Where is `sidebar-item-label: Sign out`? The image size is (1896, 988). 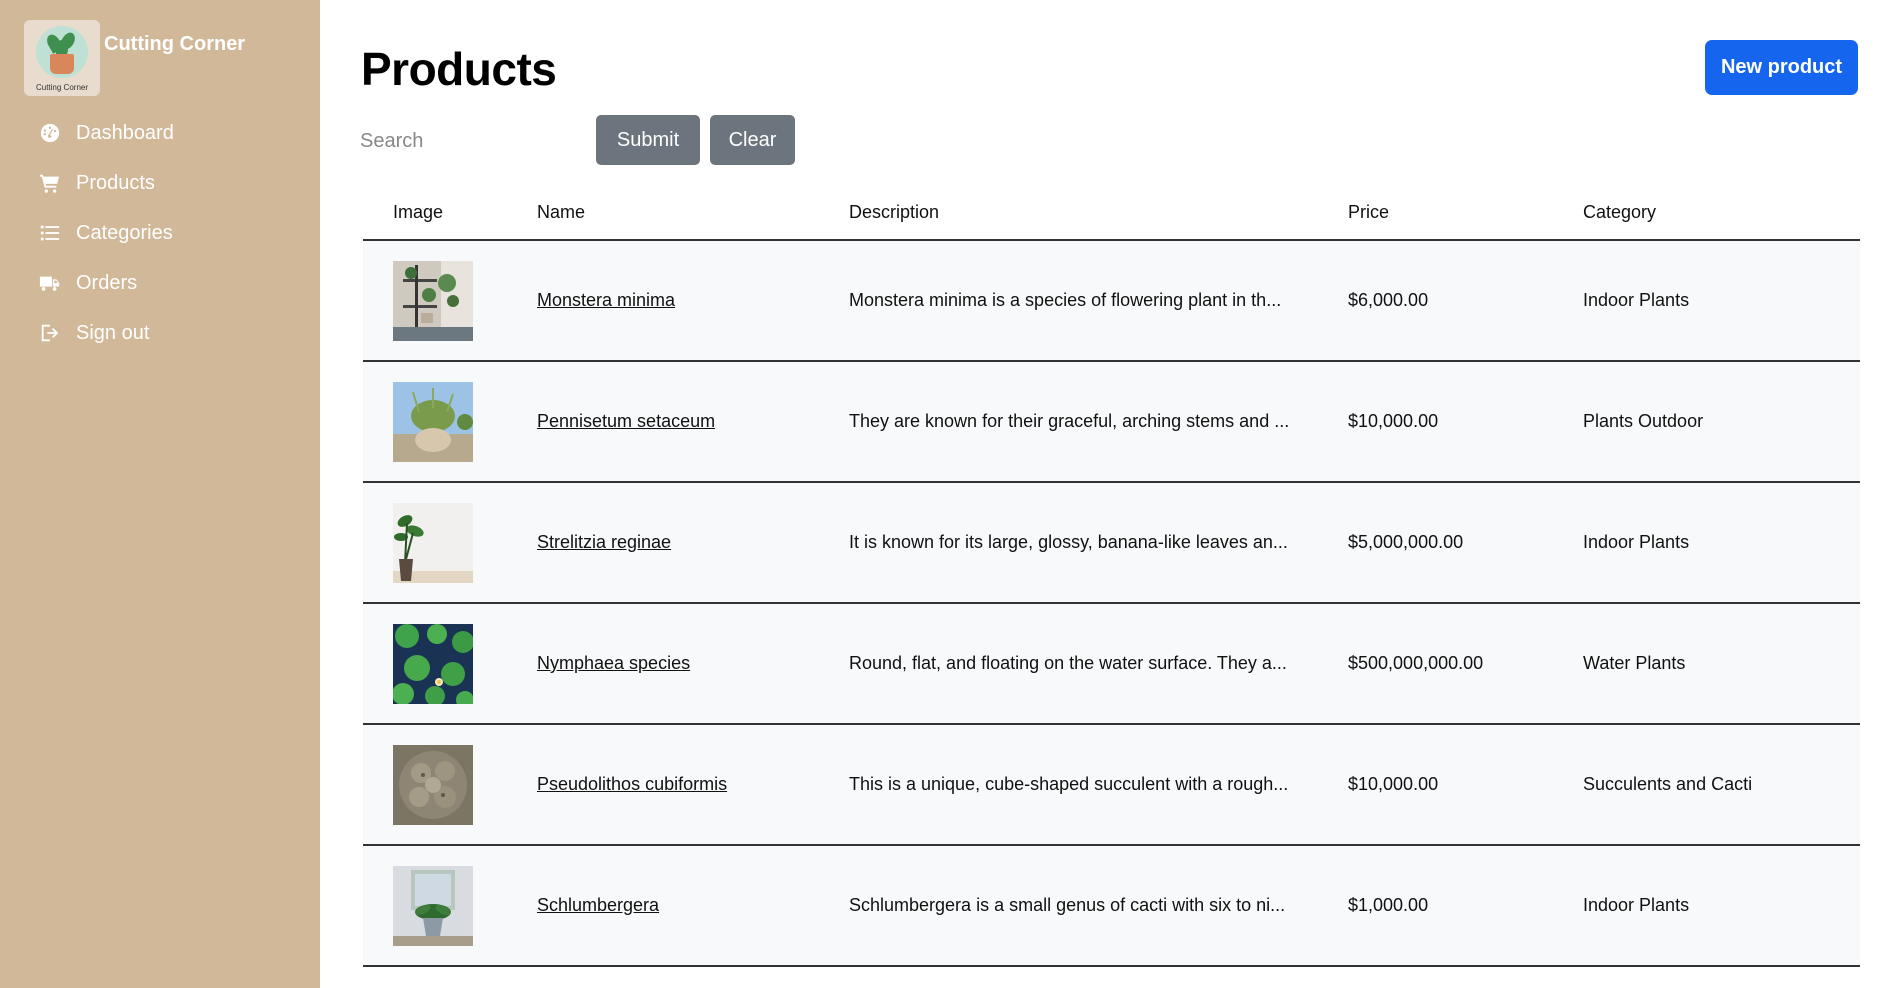 sidebar-item-label: Sign out is located at coordinates (113, 332).